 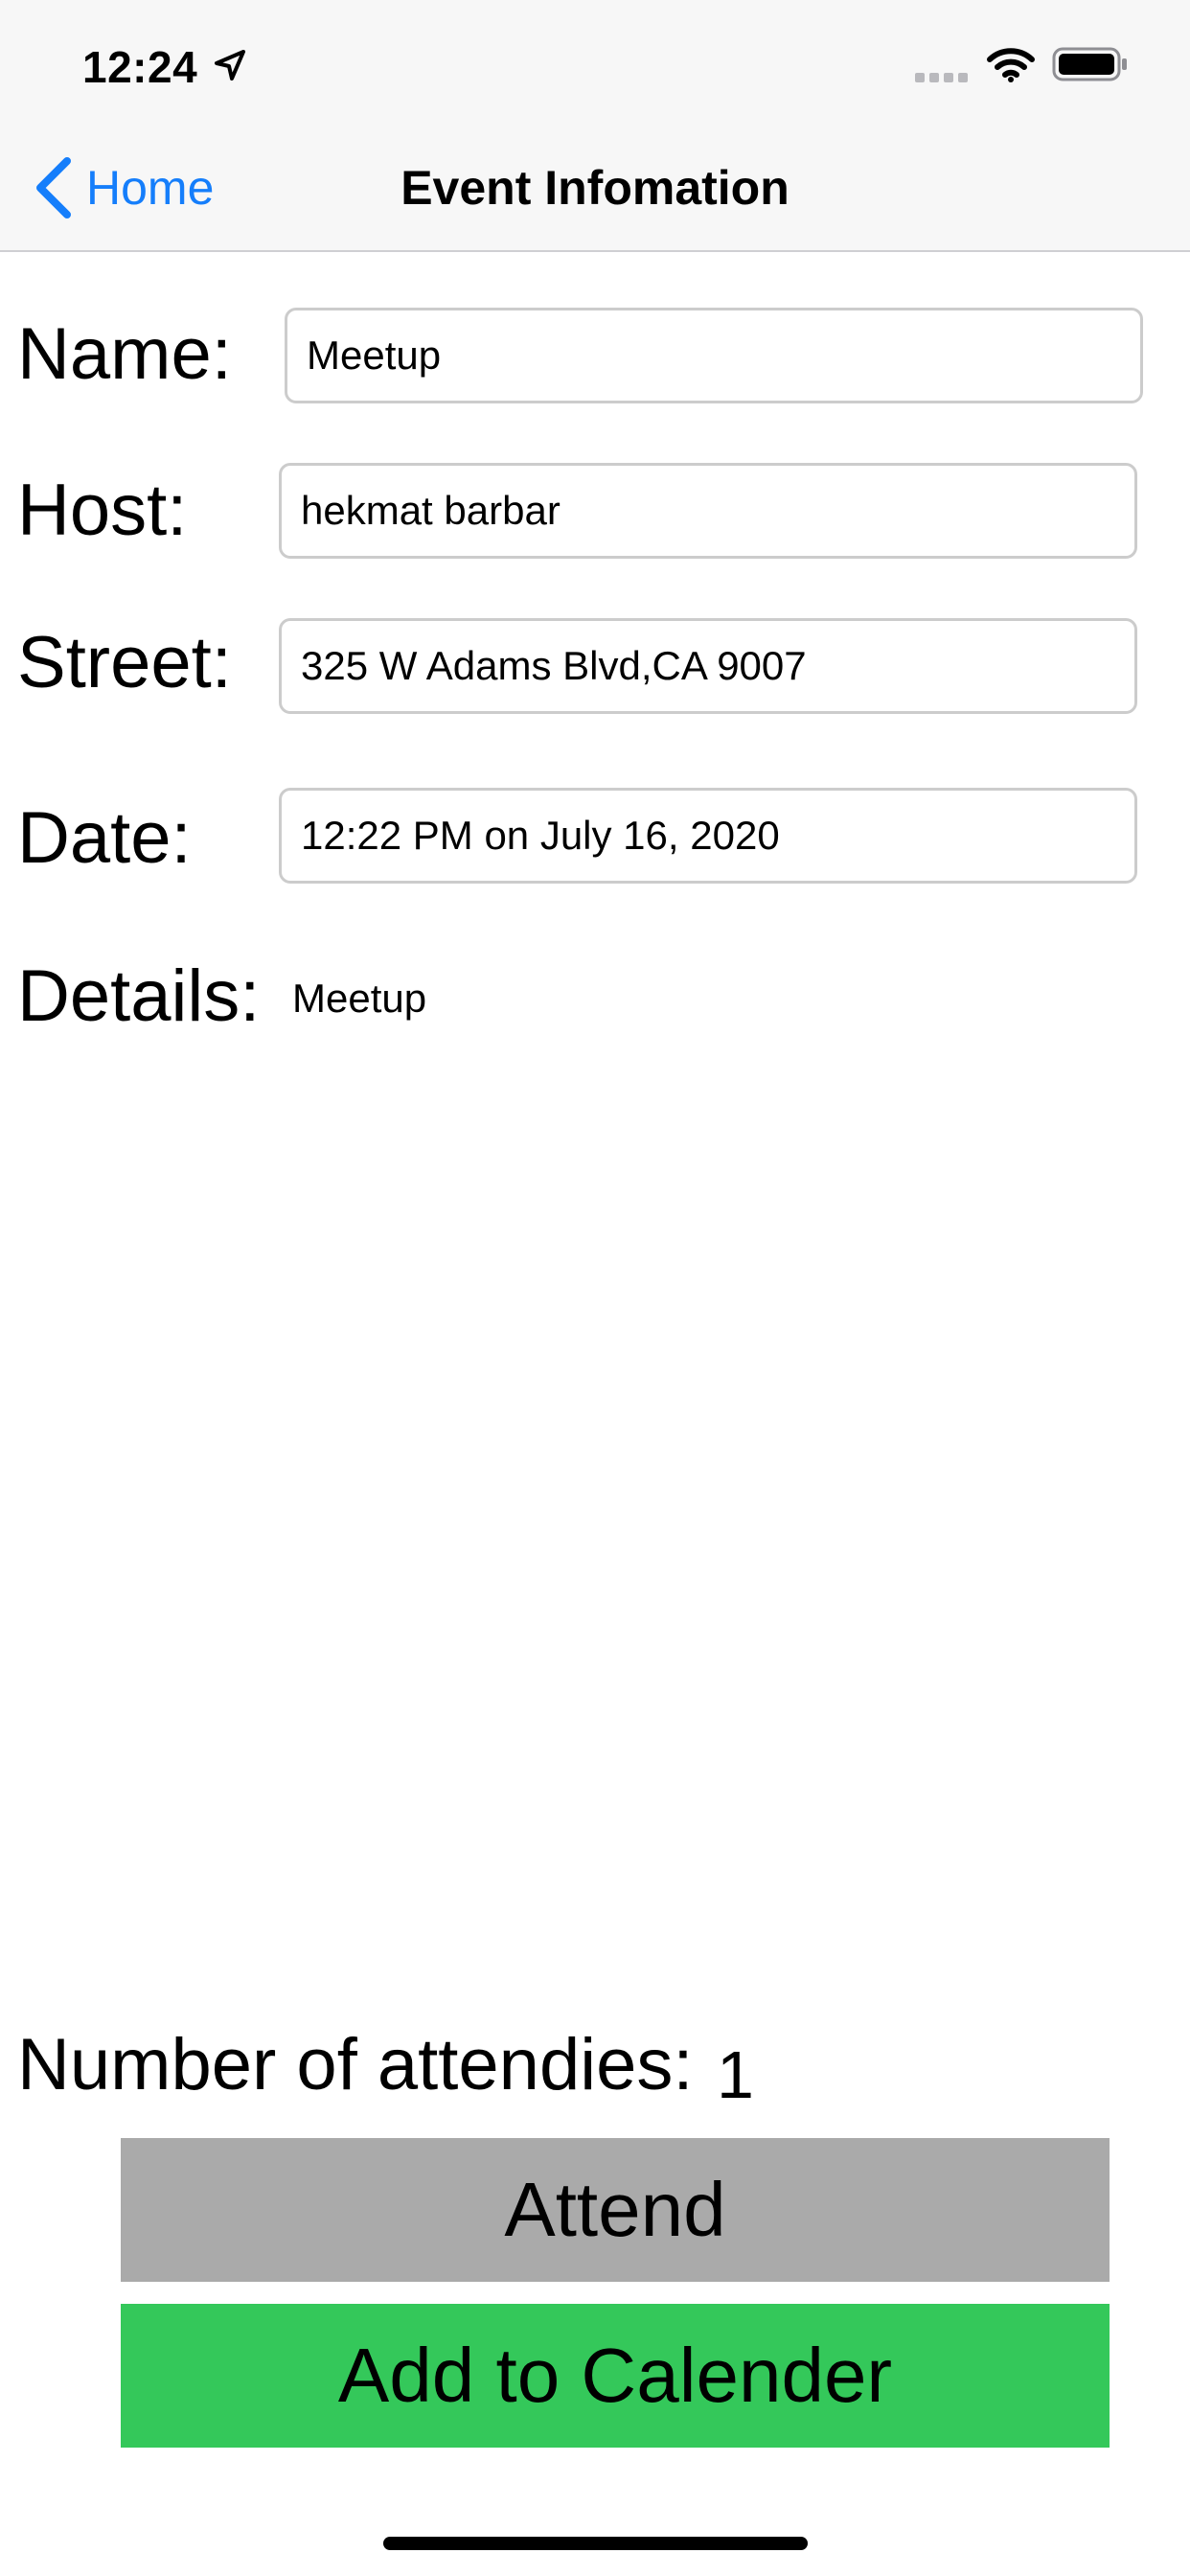 I want to click on name-label: Name:, so click(x=125, y=354).